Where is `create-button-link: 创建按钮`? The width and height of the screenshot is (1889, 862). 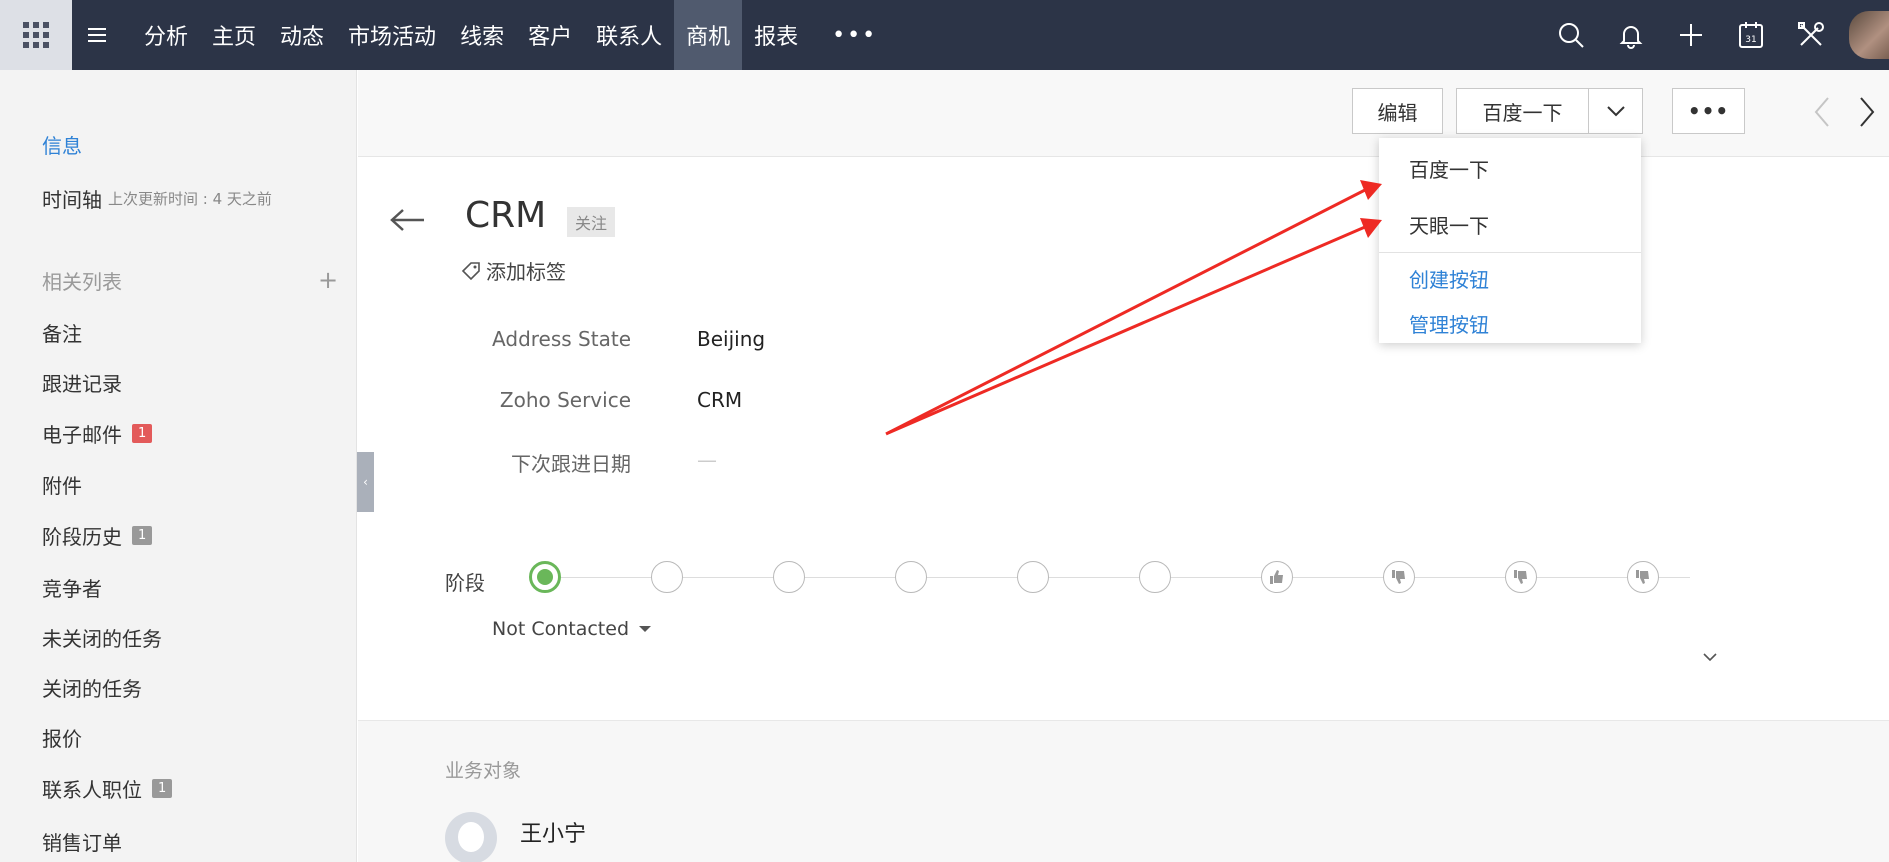
create-button-link: 创建按钮 is located at coordinates (1449, 278).